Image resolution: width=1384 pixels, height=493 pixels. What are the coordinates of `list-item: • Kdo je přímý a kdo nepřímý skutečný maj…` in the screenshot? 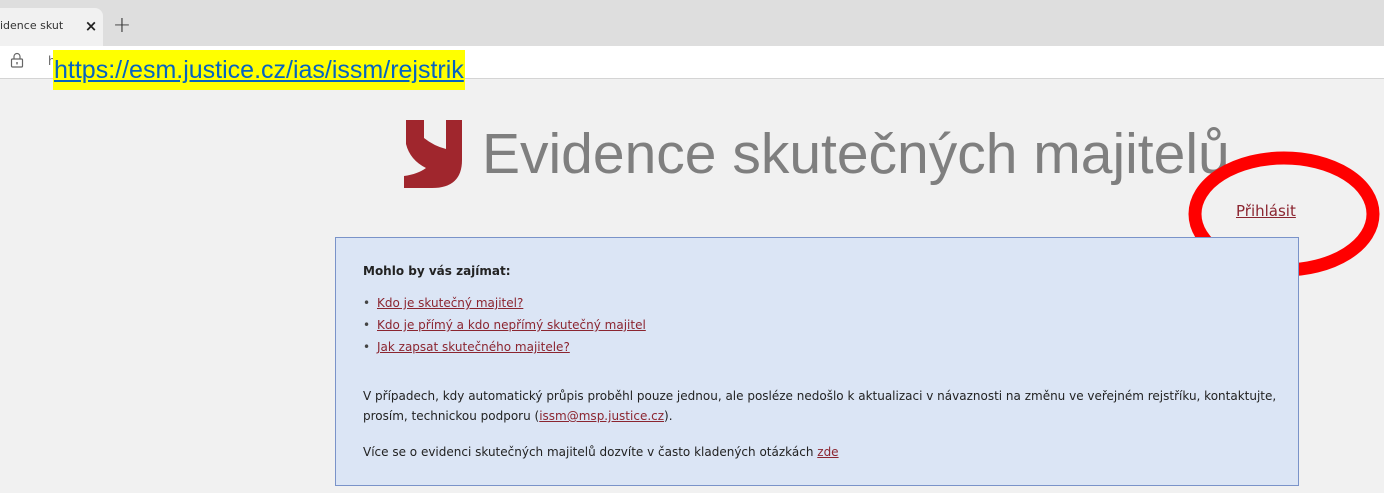 It's located at (504, 329).